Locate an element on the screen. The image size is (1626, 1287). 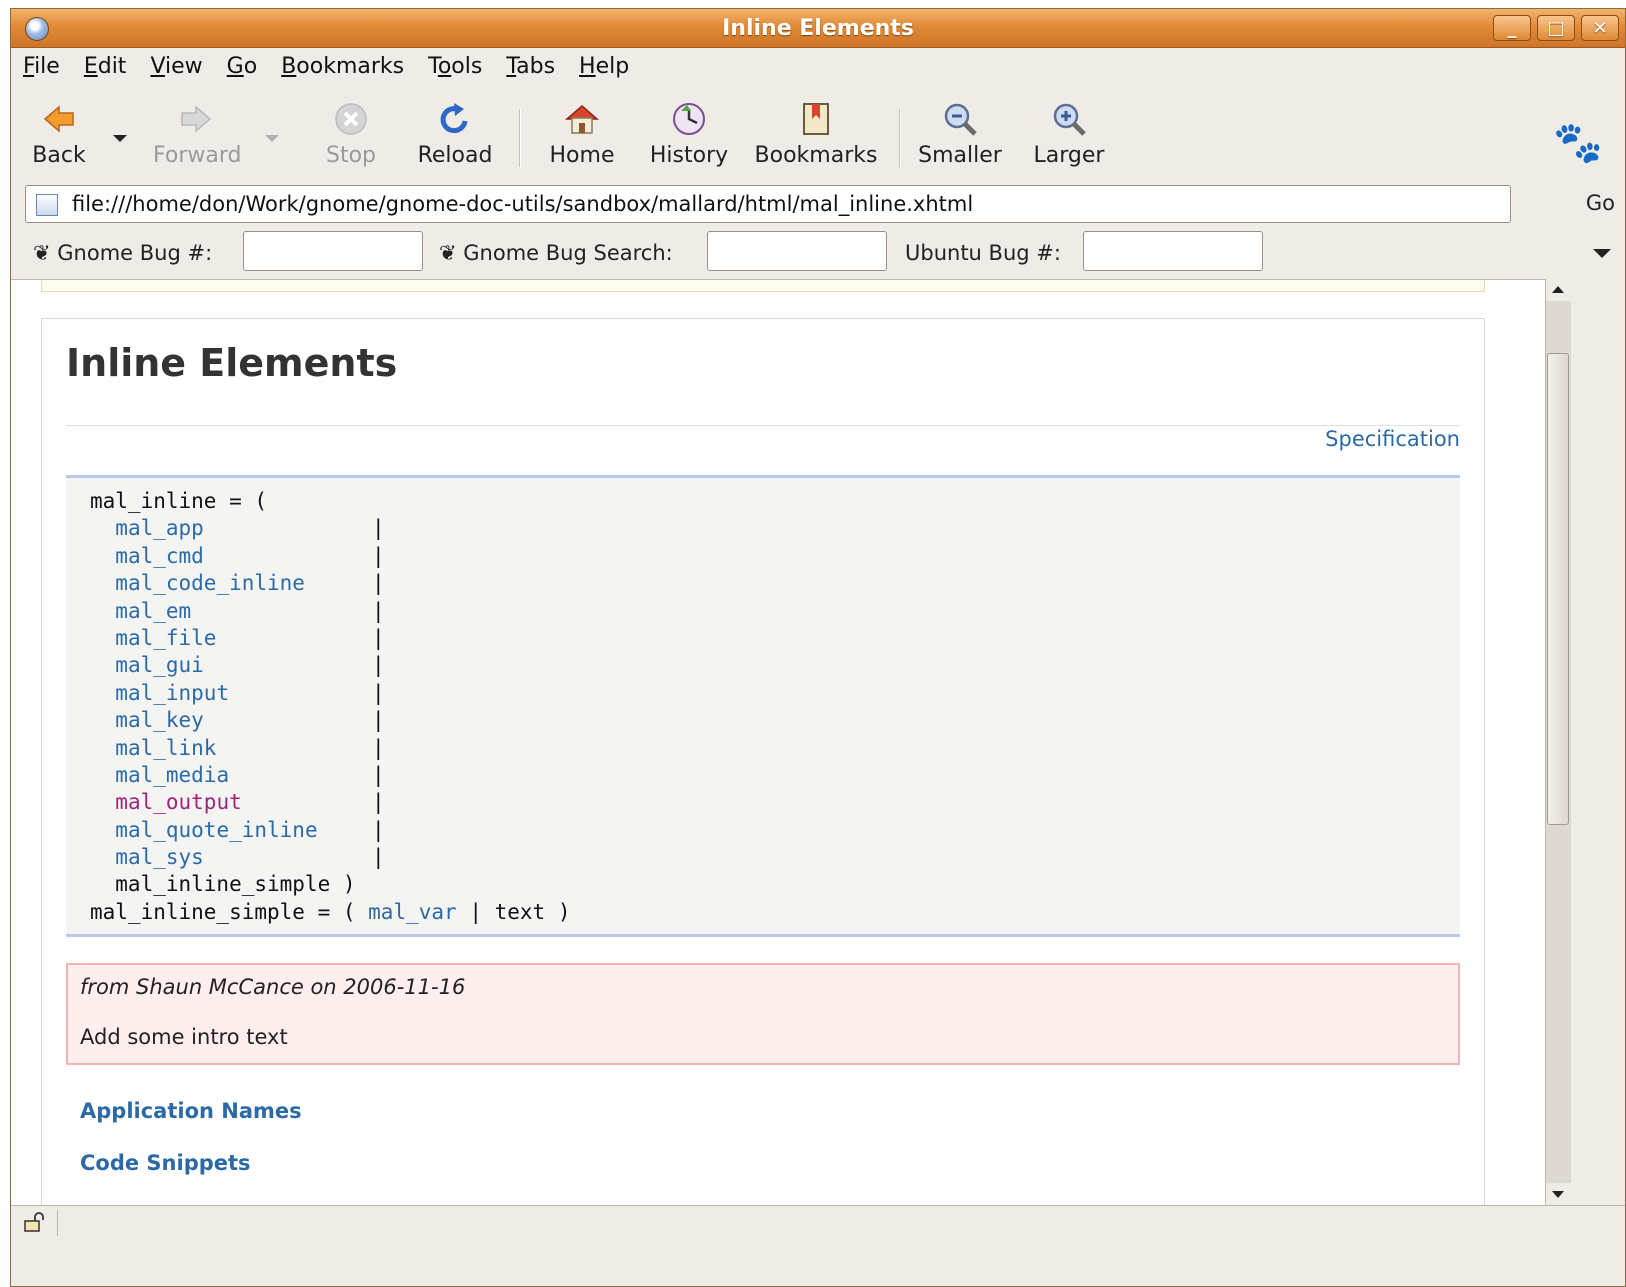
header-strip is located at coordinates (763, 286).